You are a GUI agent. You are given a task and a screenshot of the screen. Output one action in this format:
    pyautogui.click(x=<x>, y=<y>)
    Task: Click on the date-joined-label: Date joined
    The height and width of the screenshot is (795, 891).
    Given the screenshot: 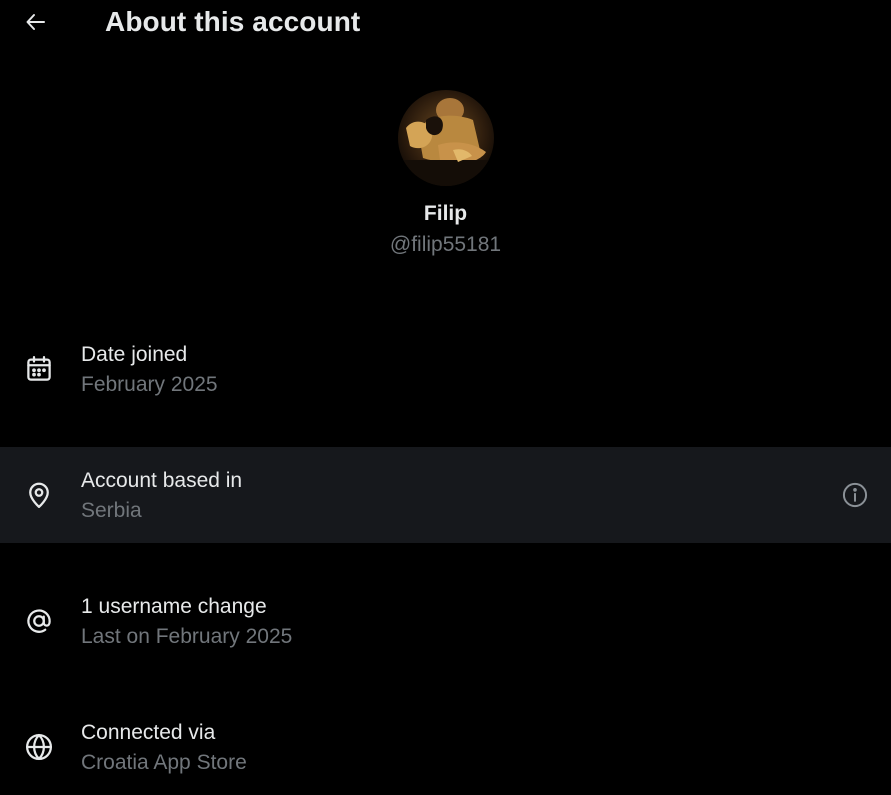 What is the action you would take?
    pyautogui.click(x=134, y=354)
    